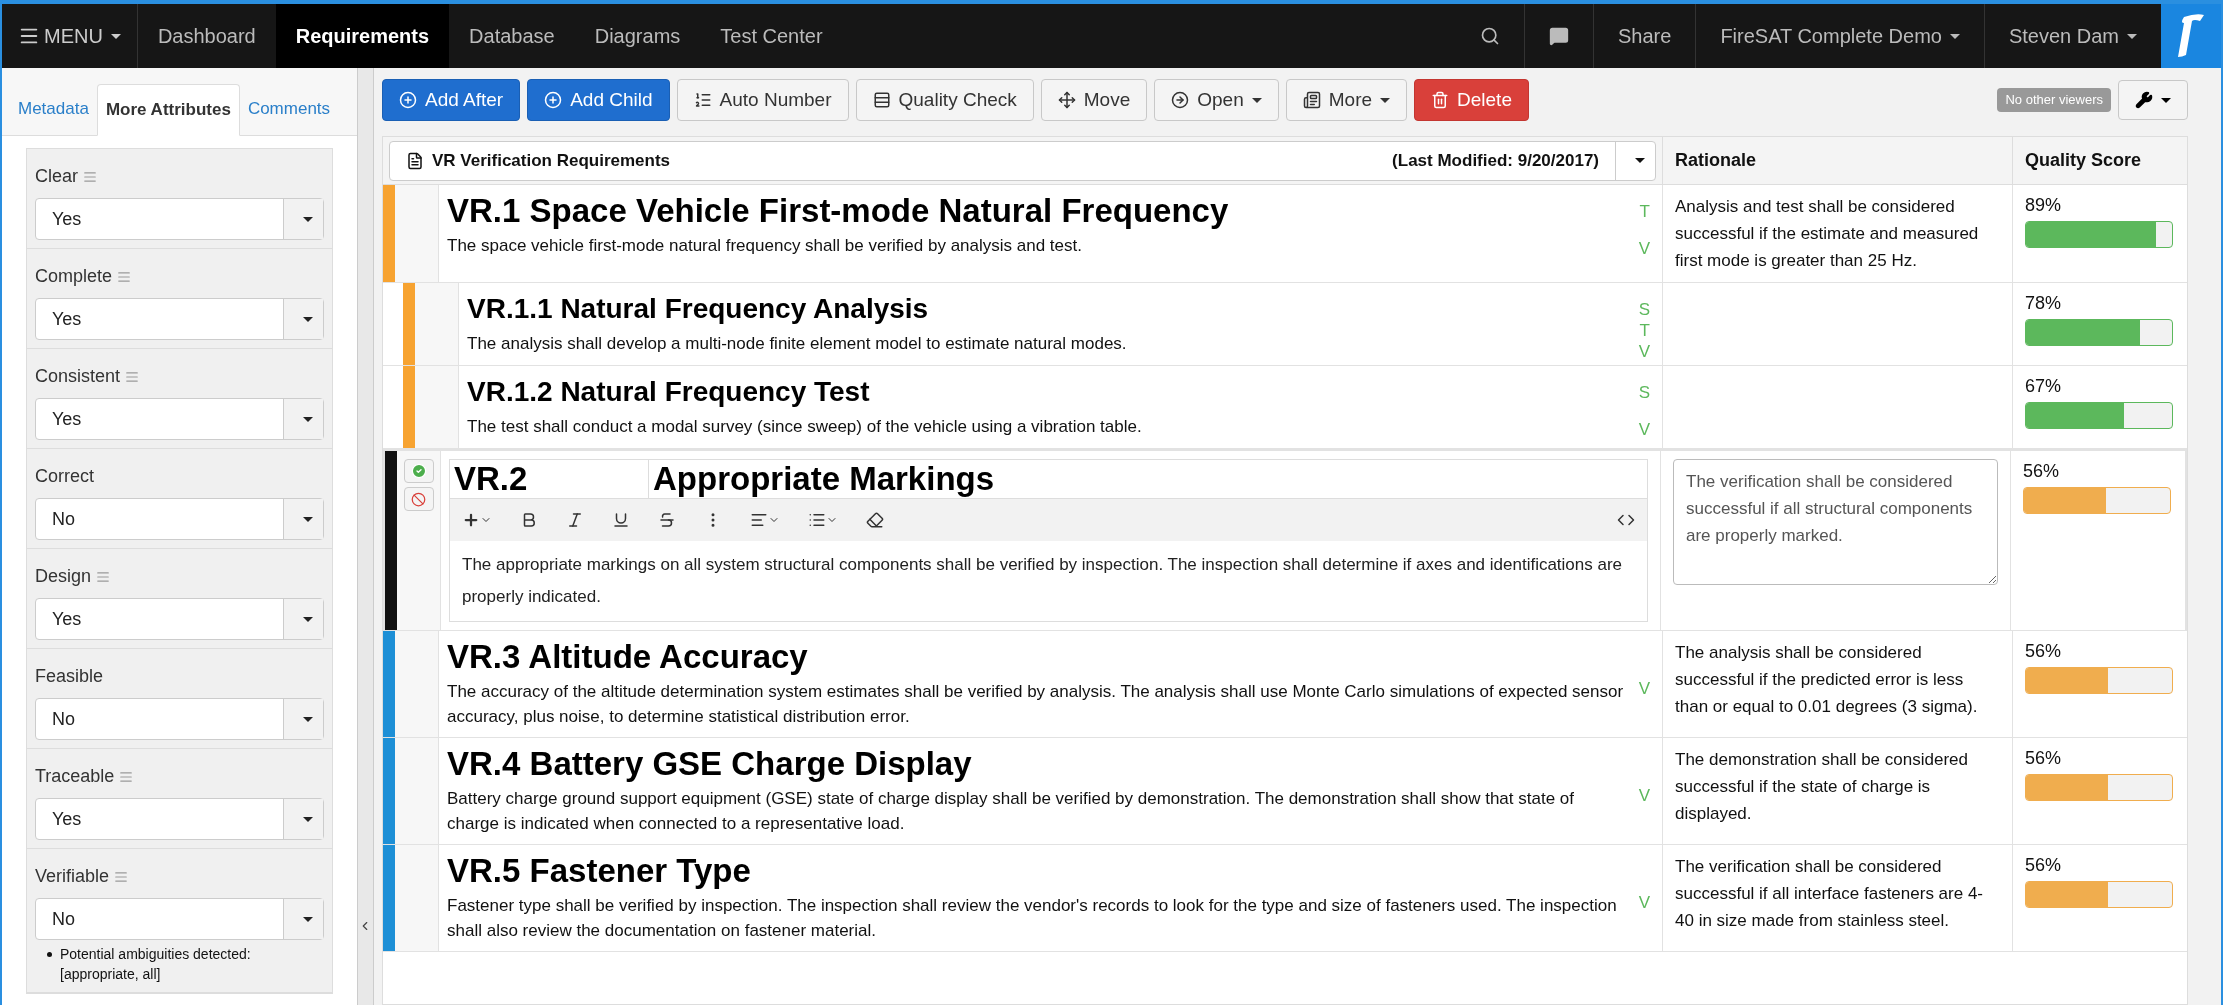 This screenshot has height=1005, width=2223. Describe the element at coordinates (74, 276) in the screenshot. I see `attribute-label: Complete` at that location.